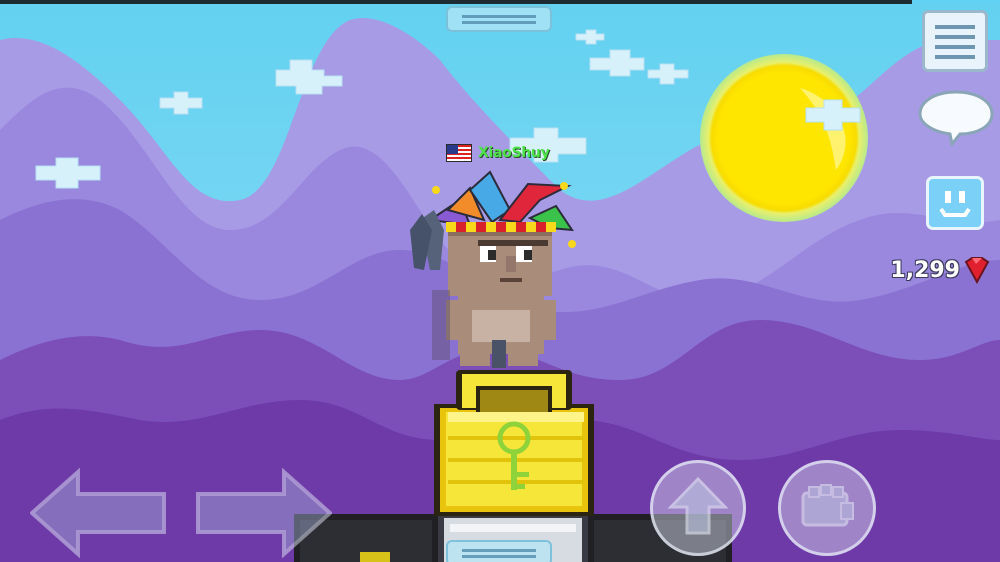 This screenshot has height=562, width=1000. What do you see at coordinates (499, 551) in the screenshot?
I see `bottom-inventory-handle` at bounding box center [499, 551].